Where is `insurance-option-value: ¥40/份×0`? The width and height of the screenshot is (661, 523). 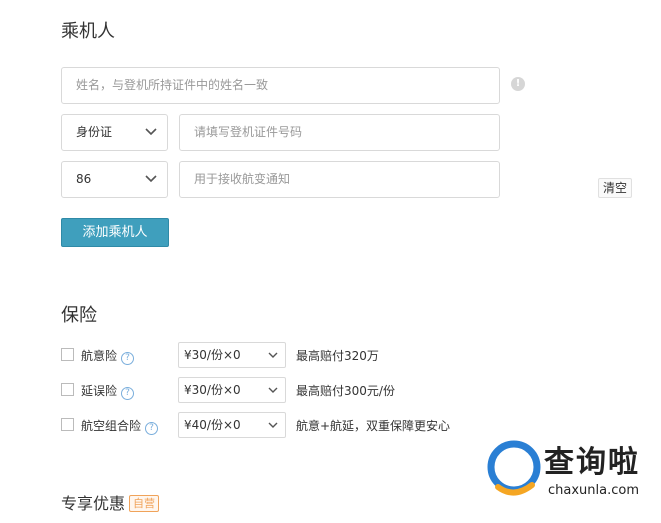 insurance-option-value: ¥40/份×0 is located at coordinates (212, 425).